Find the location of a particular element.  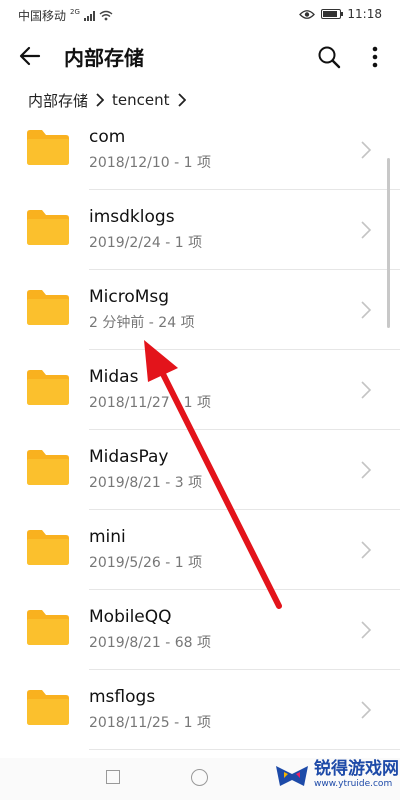

eye-icon is located at coordinates (307, 14).